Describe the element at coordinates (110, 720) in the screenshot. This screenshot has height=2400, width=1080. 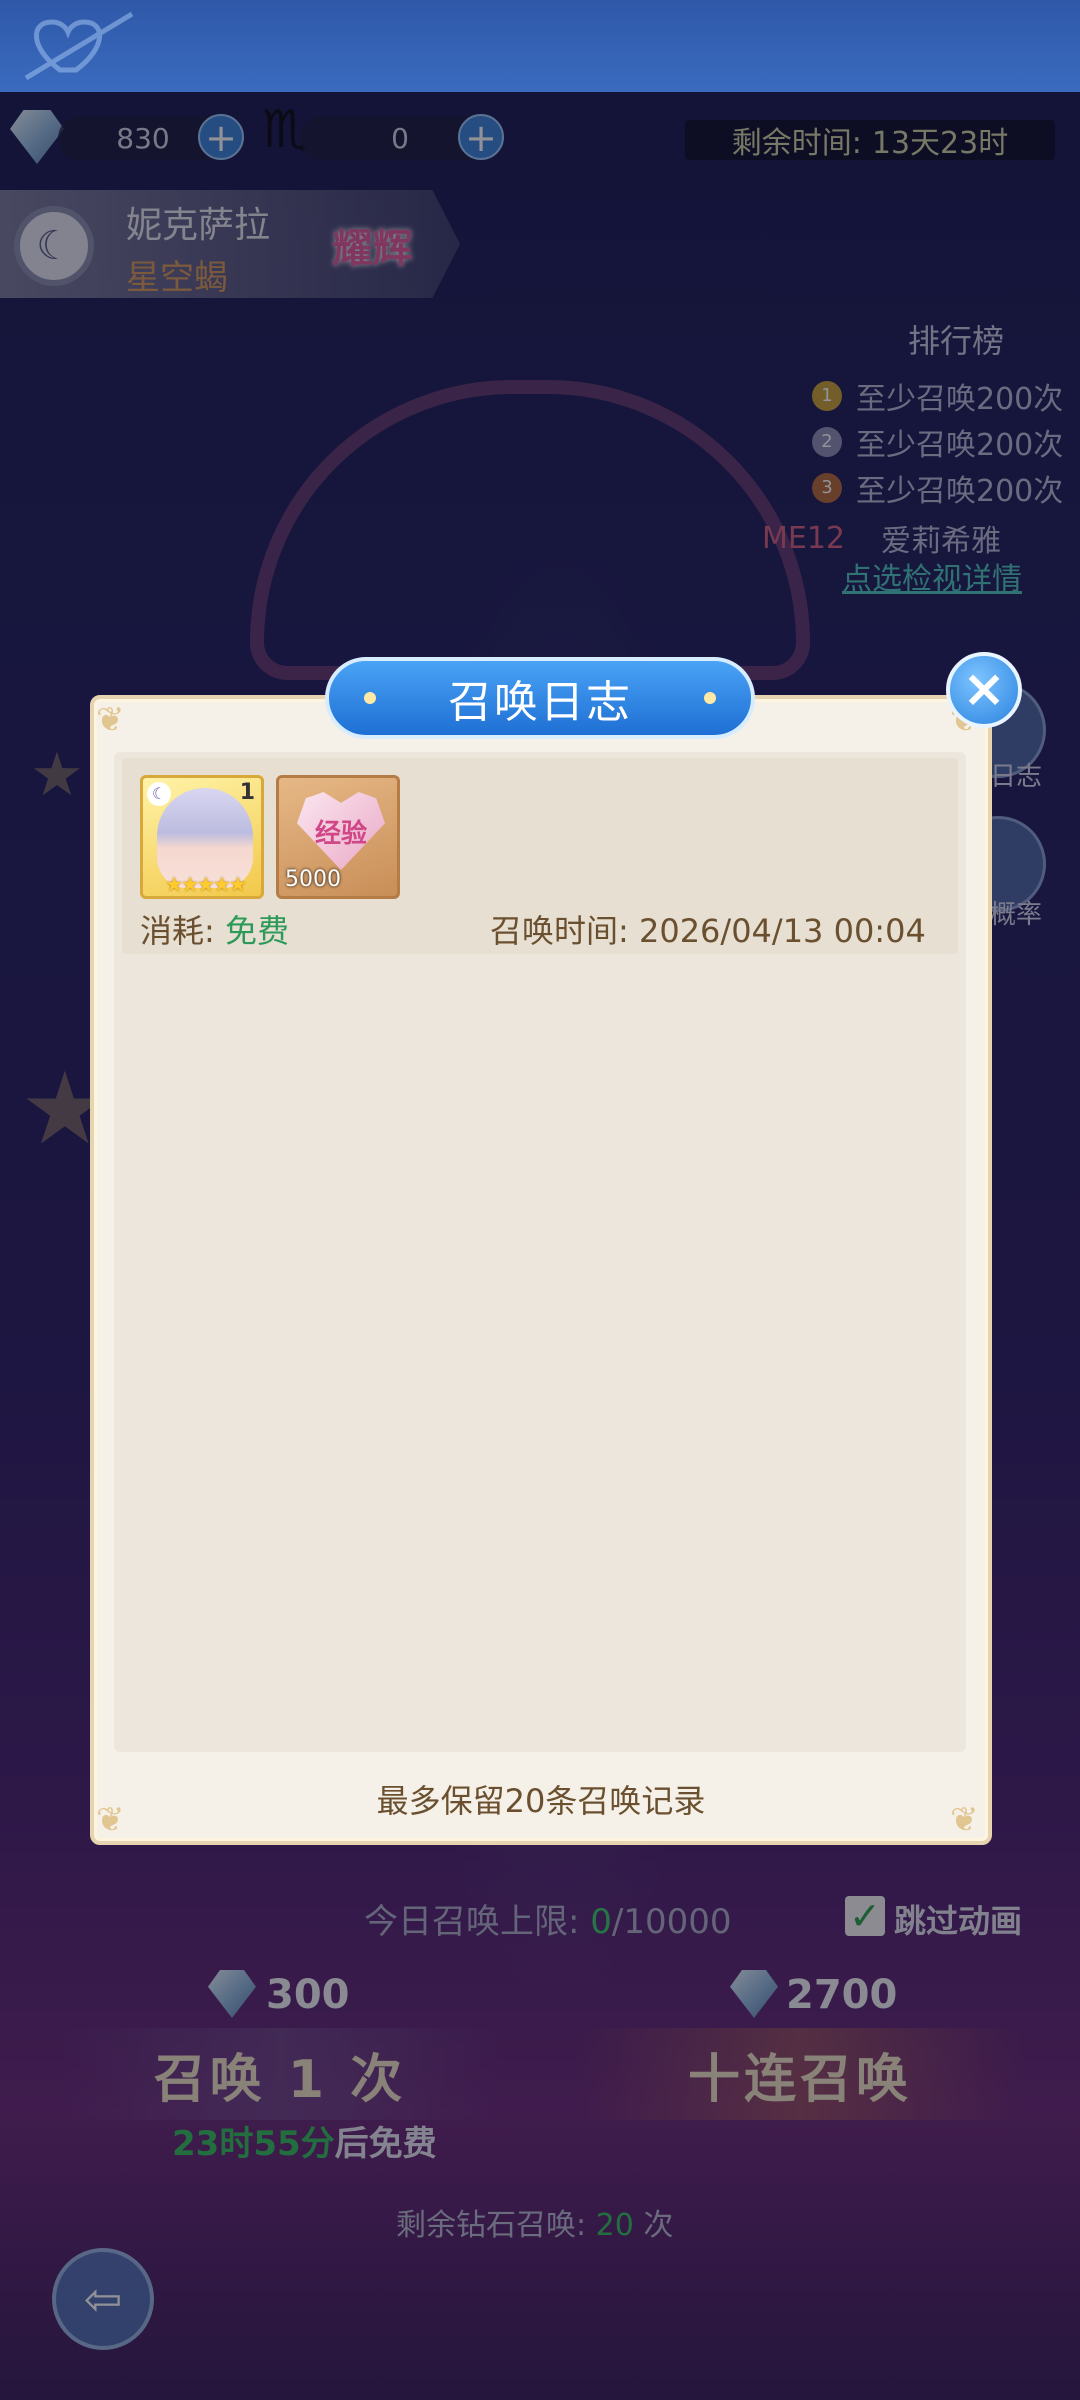
I see `corner-ornament: ❦` at that location.